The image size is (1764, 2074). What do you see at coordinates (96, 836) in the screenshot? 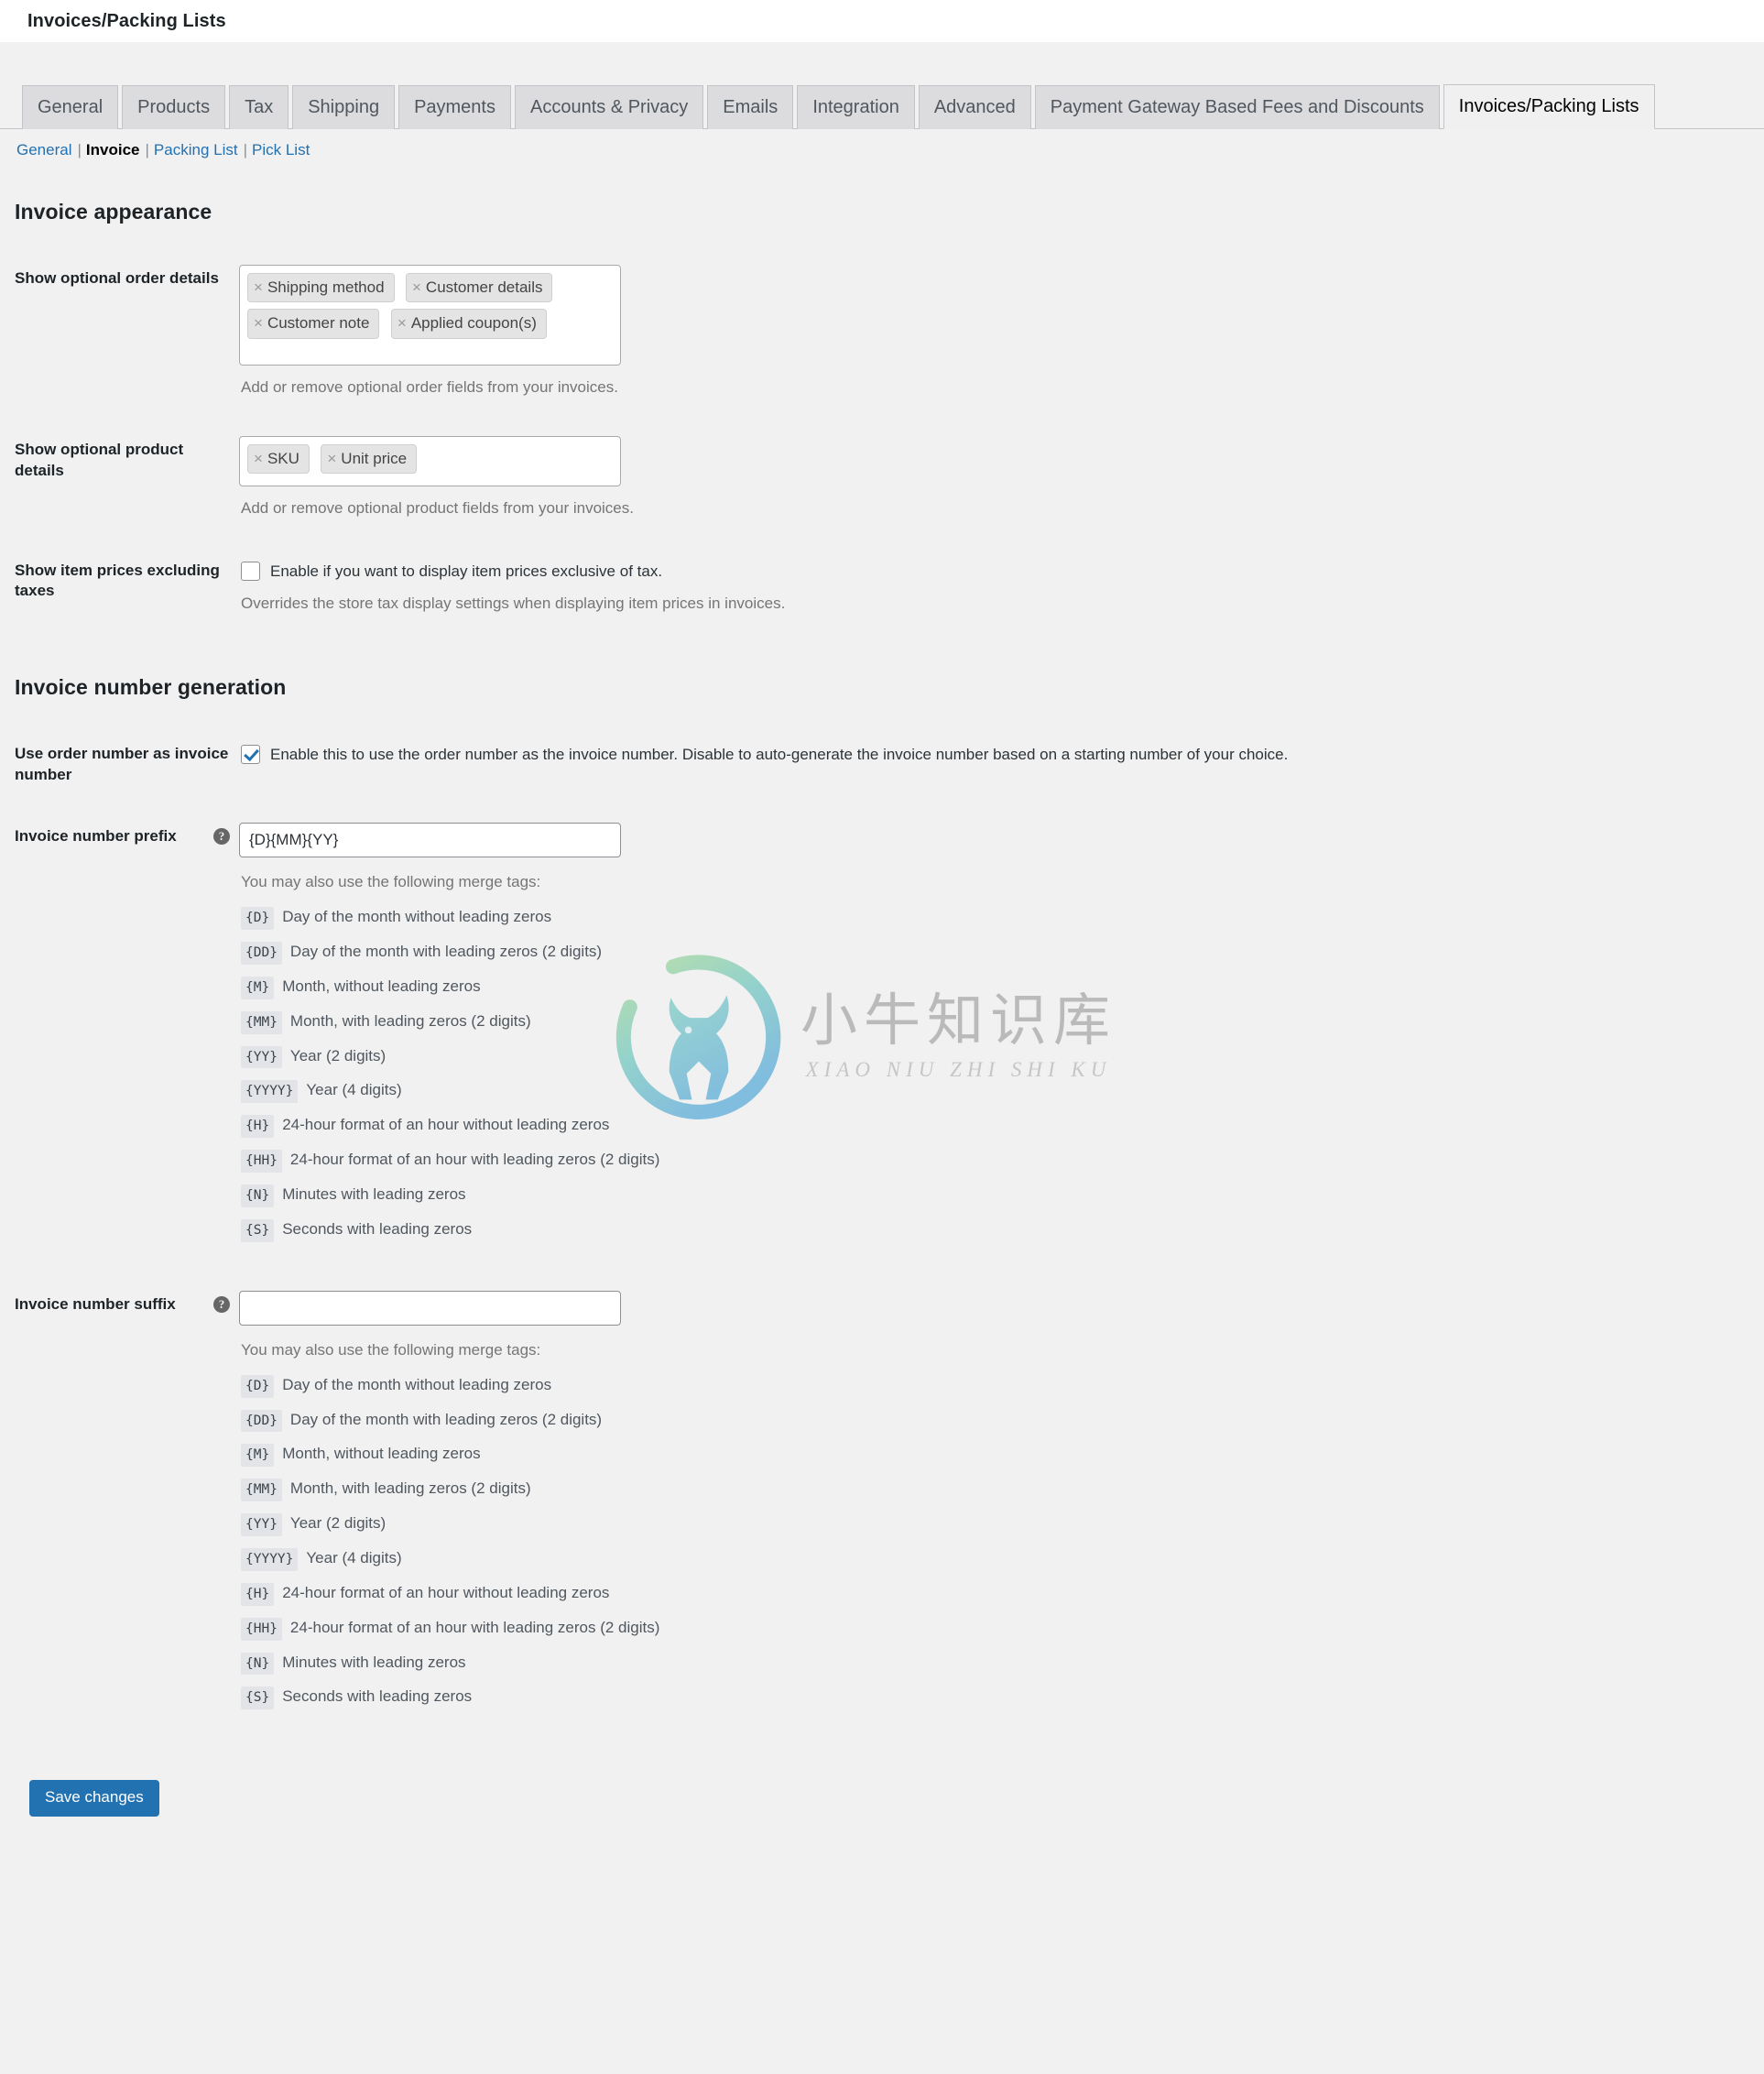
I see `label-text-invoice-number-prefix: Invoice number prefix` at bounding box center [96, 836].